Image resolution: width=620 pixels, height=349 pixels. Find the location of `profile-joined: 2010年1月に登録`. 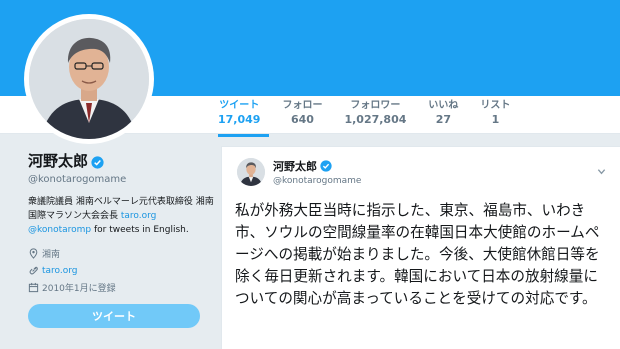

profile-joined: 2010年1月に登録 is located at coordinates (123, 287).